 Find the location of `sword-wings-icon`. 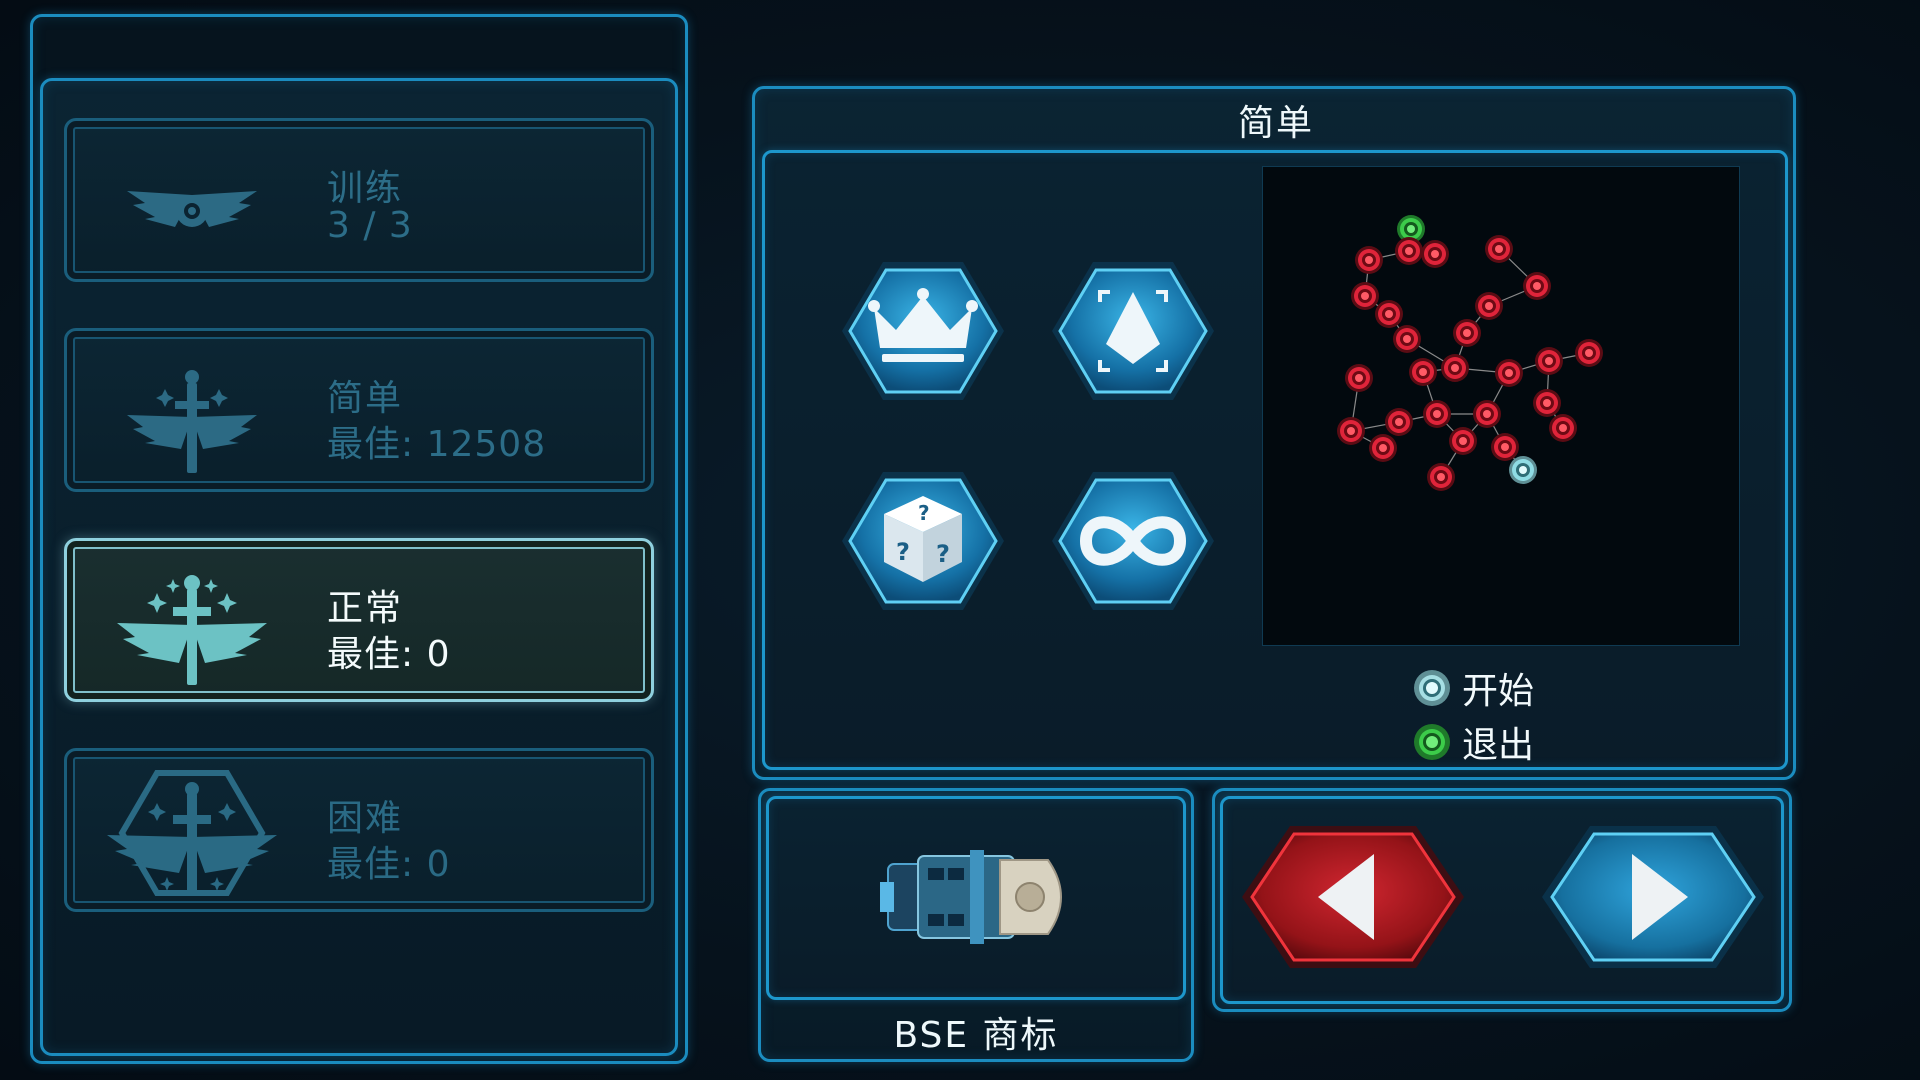

sword-wings-icon is located at coordinates (192, 421).